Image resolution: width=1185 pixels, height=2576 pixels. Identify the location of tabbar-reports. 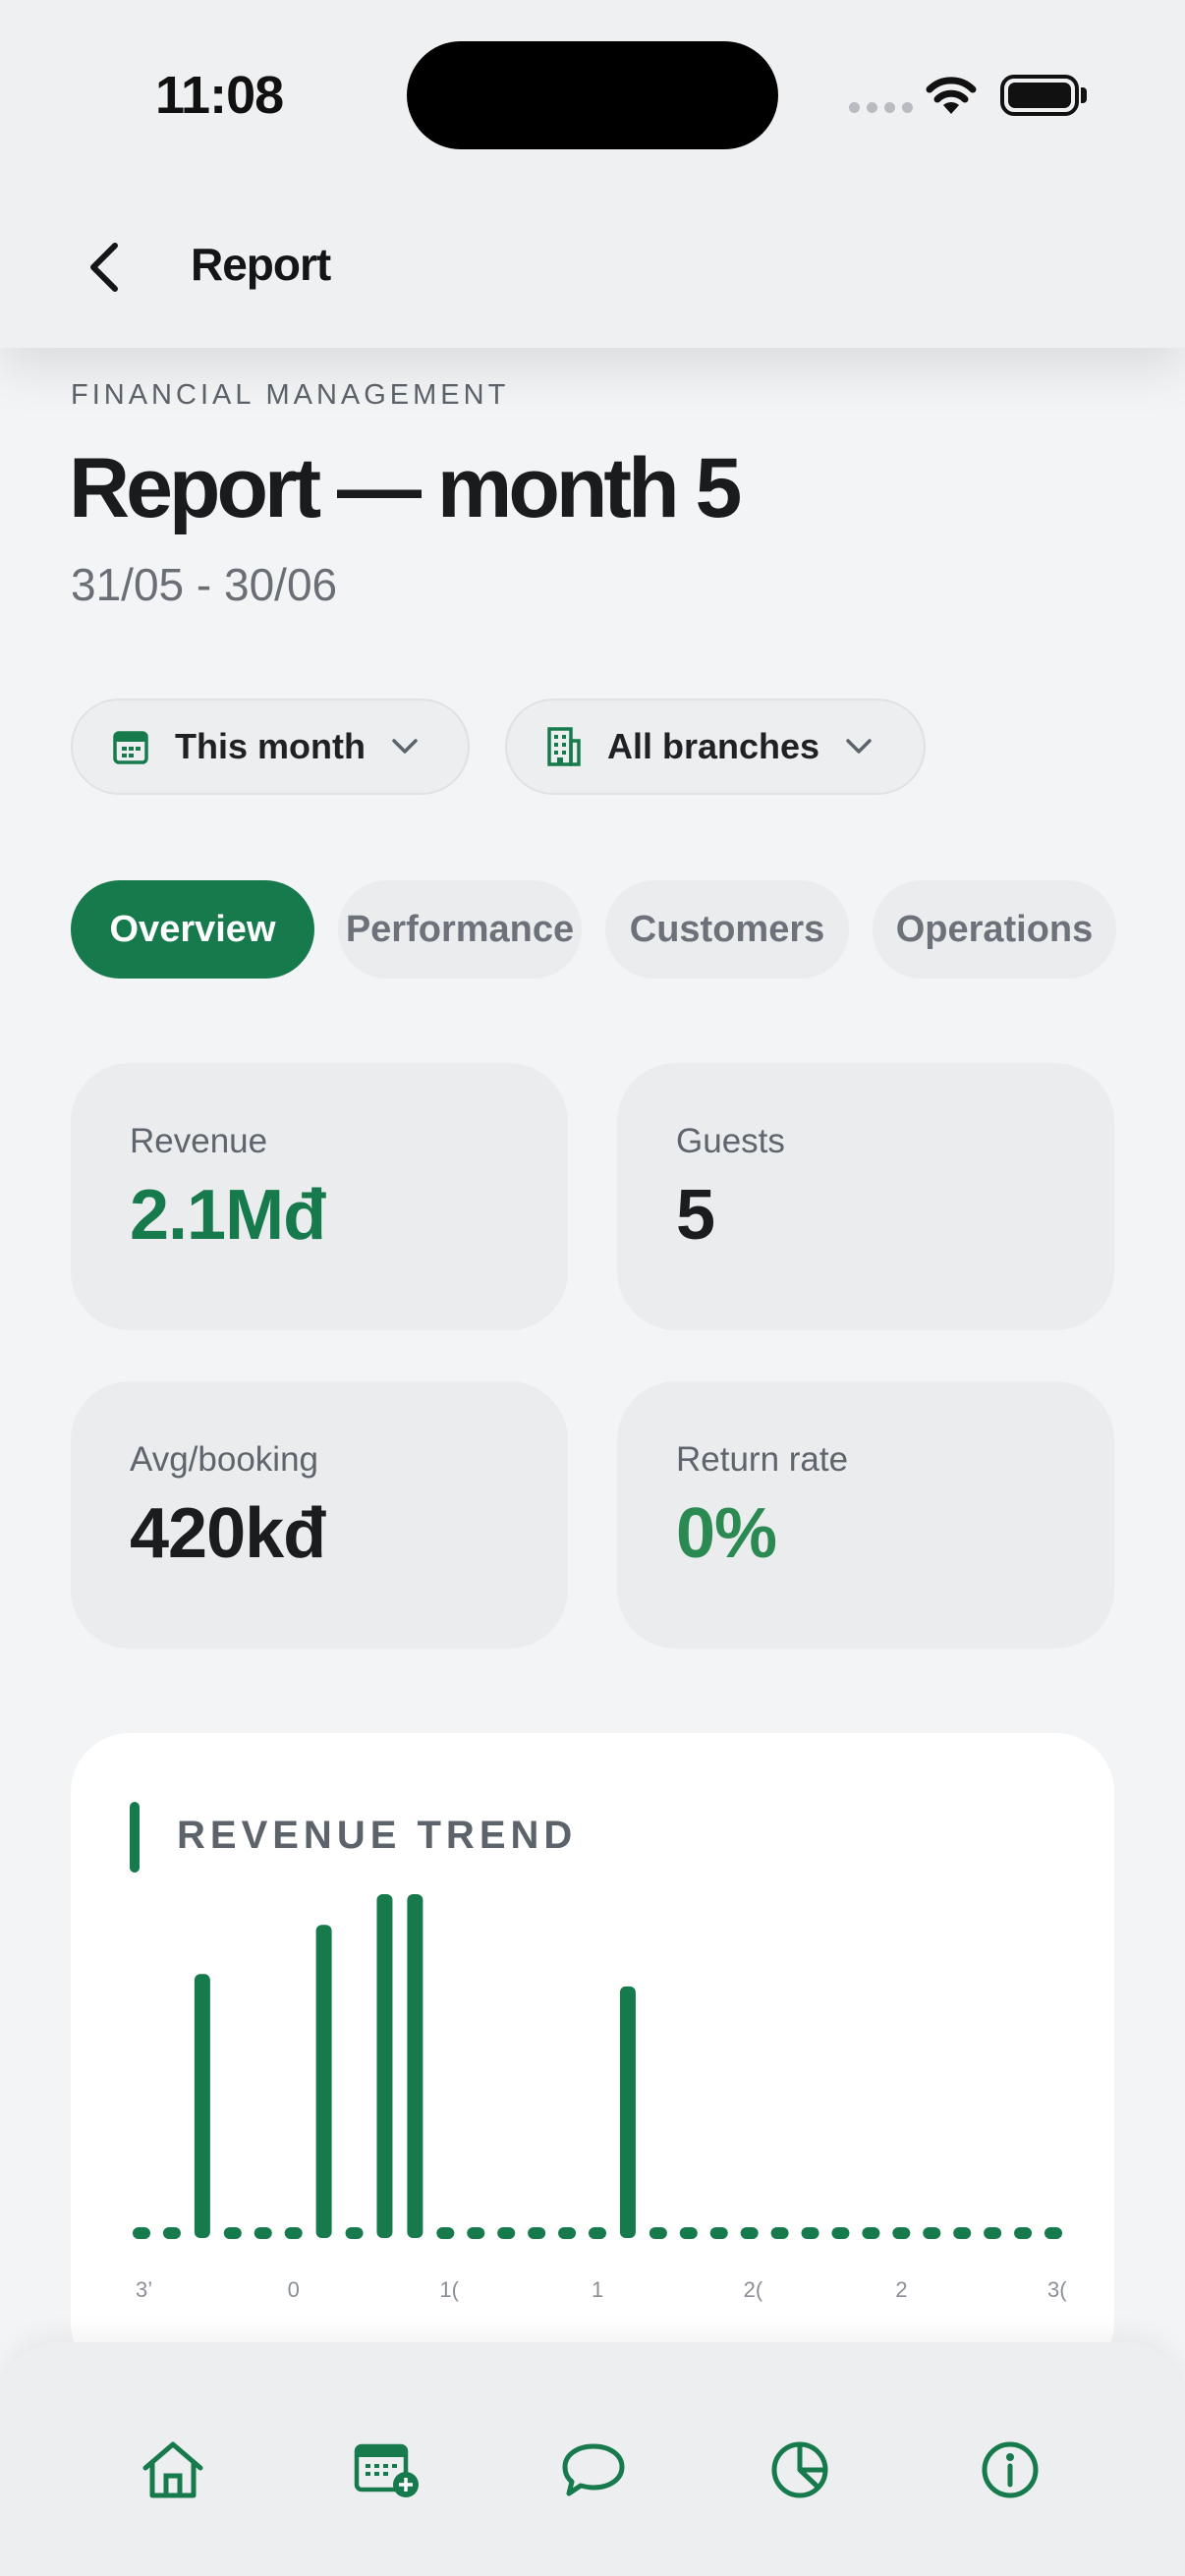
(800, 2470).